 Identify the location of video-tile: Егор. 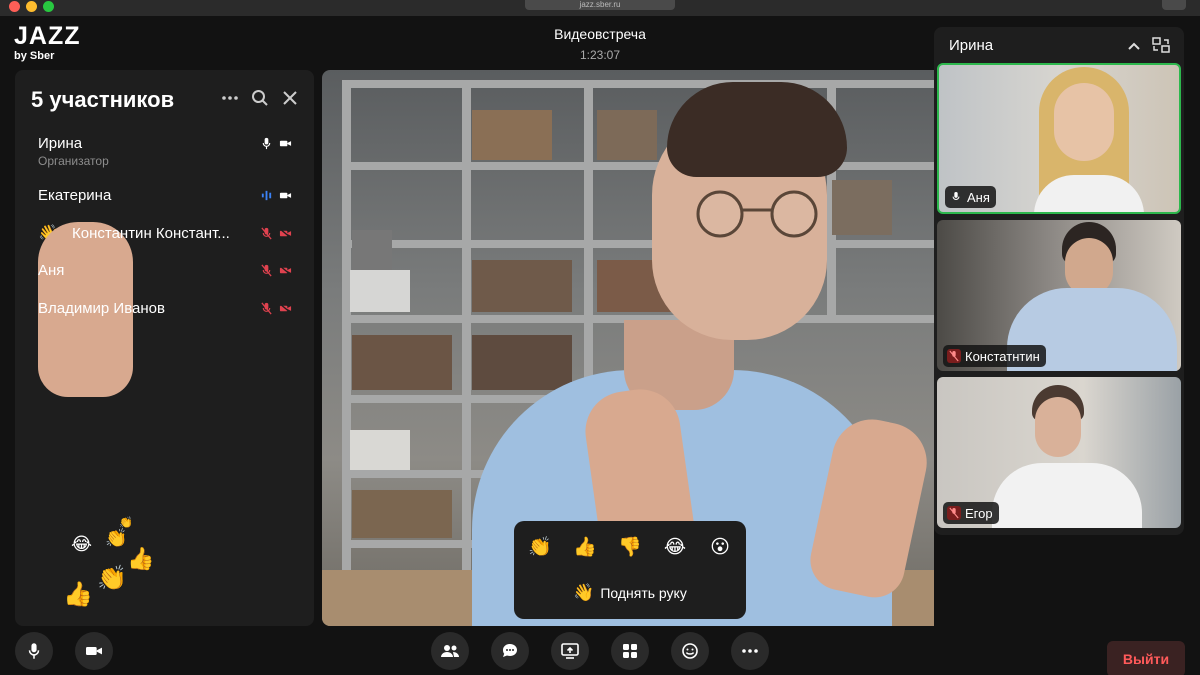
(1059, 452).